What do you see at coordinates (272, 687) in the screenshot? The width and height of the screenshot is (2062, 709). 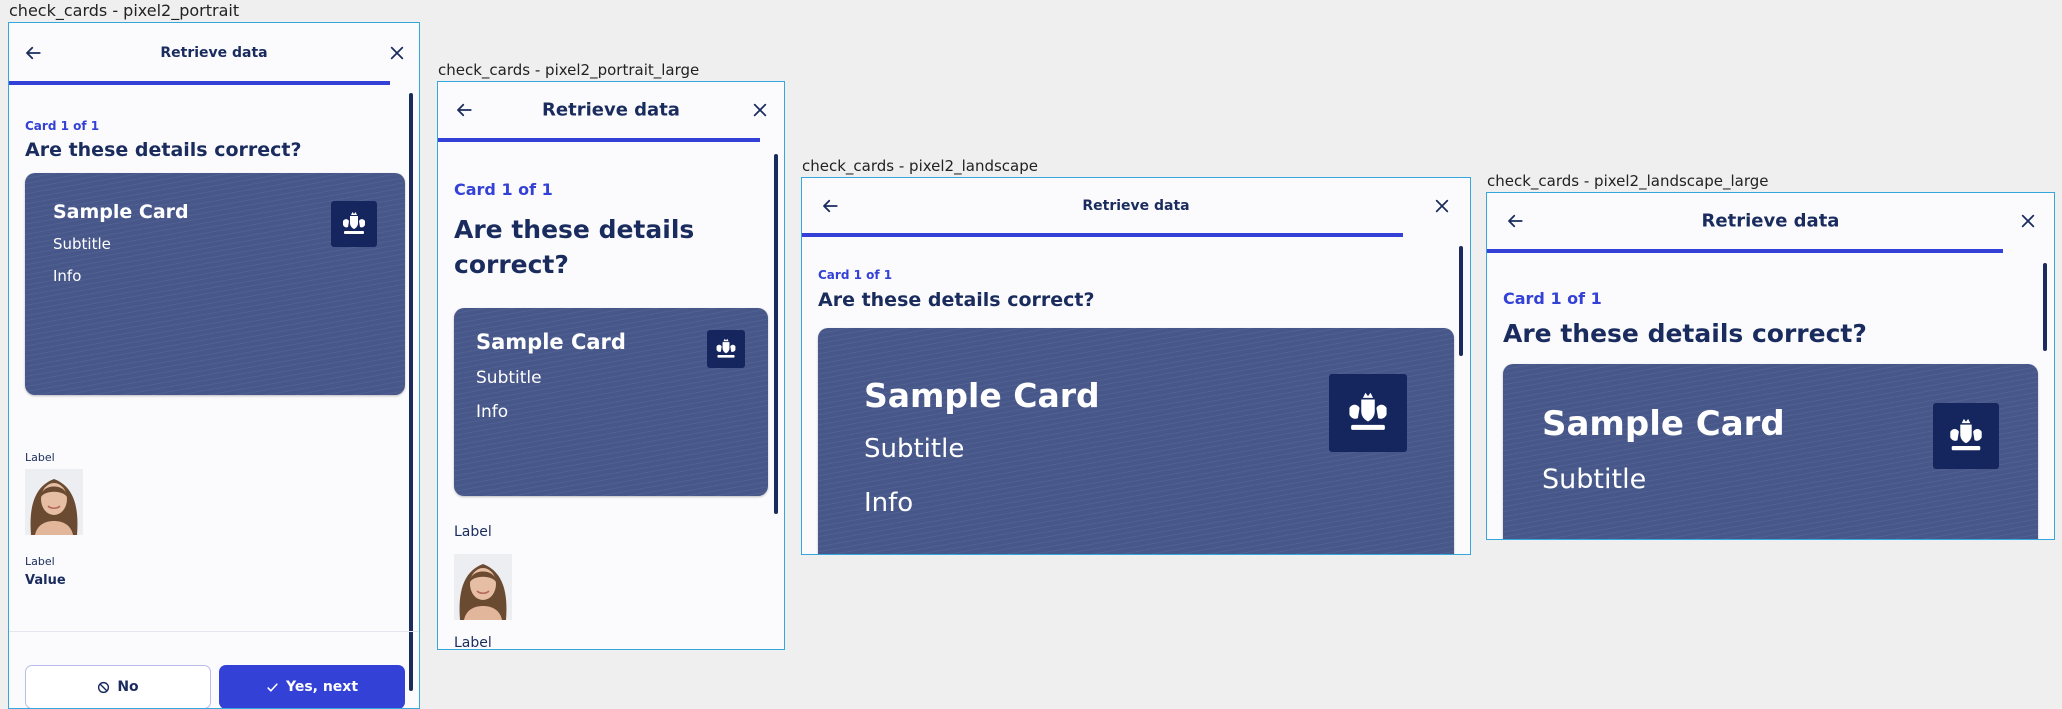 I see `check-icon` at bounding box center [272, 687].